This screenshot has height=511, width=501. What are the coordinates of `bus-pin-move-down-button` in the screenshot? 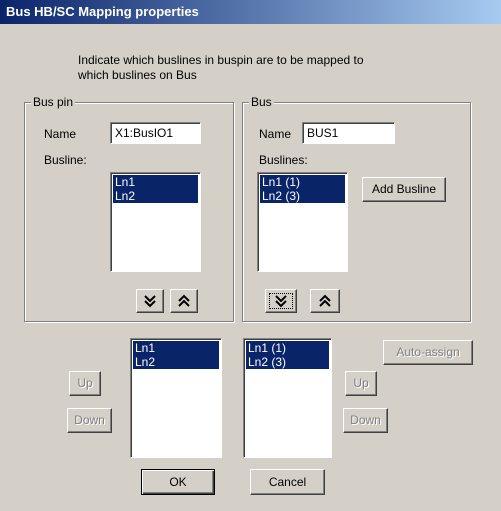 It's located at (150, 301).